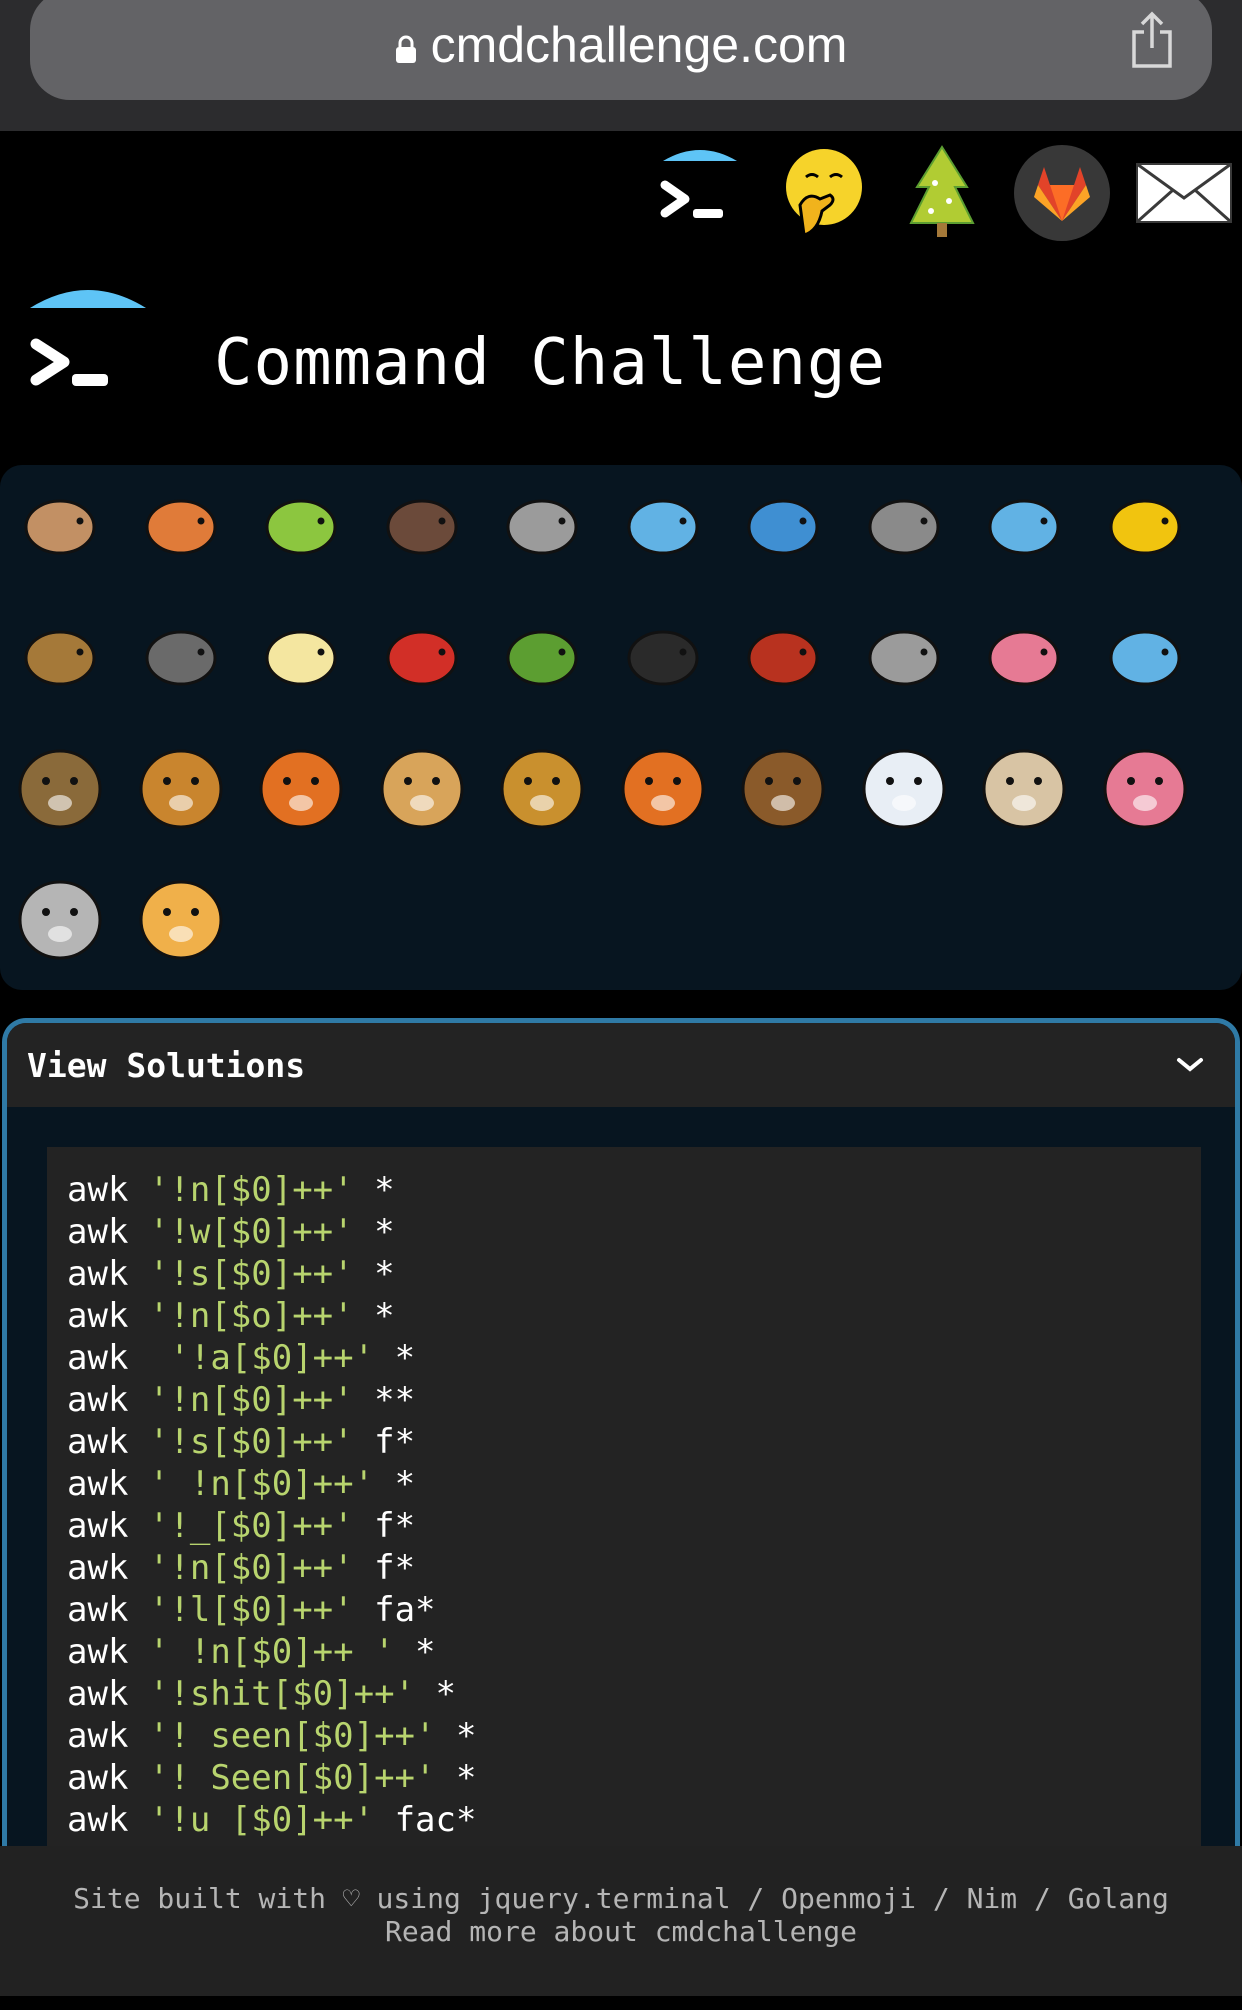 This screenshot has height=2010, width=1242. What do you see at coordinates (181, 918) in the screenshot?
I see `hamster-icon` at bounding box center [181, 918].